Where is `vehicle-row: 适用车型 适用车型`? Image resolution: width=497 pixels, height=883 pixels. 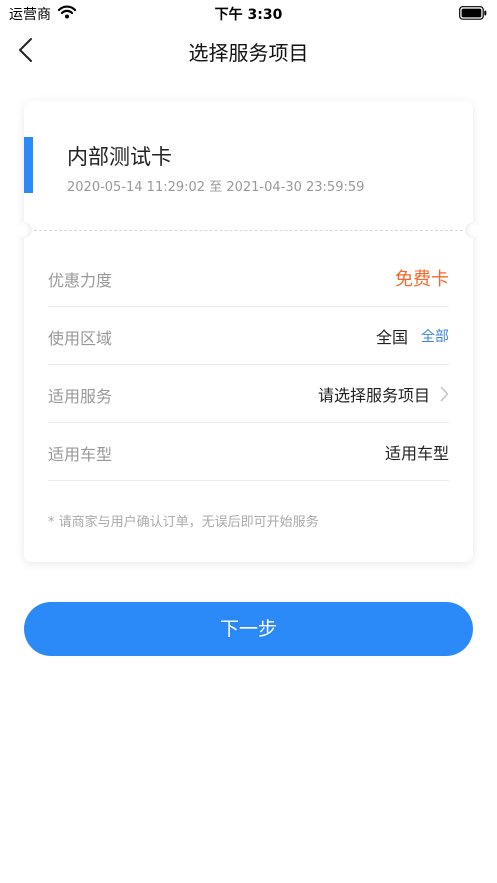
vehicle-row: 适用车型 适用车型 is located at coordinates (248, 452).